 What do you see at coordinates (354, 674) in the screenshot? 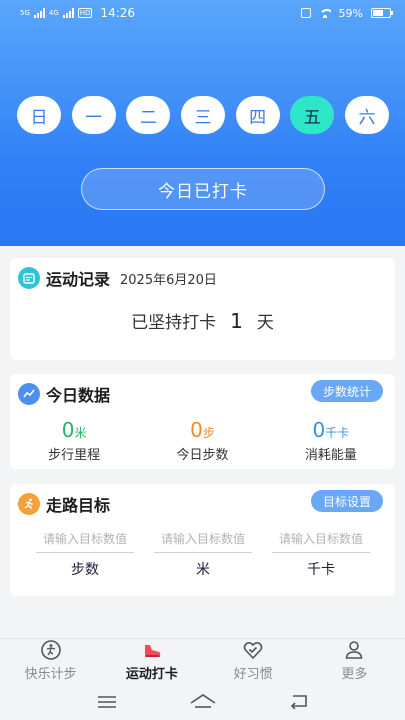
I see `tab-label: 更多` at bounding box center [354, 674].